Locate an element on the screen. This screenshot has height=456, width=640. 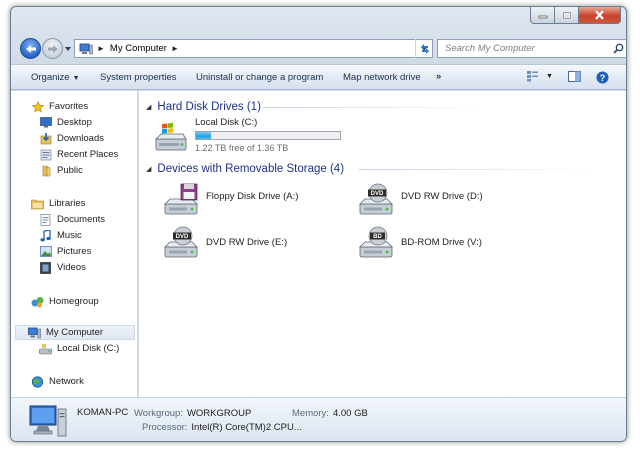
nav-videos: Videos is located at coordinates (62, 267).